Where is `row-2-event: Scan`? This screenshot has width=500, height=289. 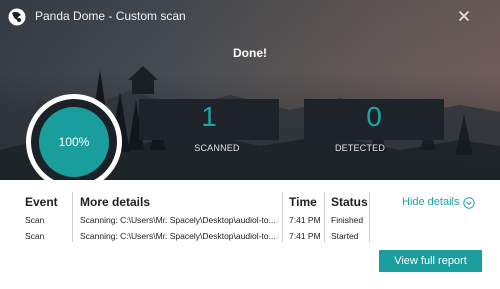 row-2-event: Scan is located at coordinates (35, 236).